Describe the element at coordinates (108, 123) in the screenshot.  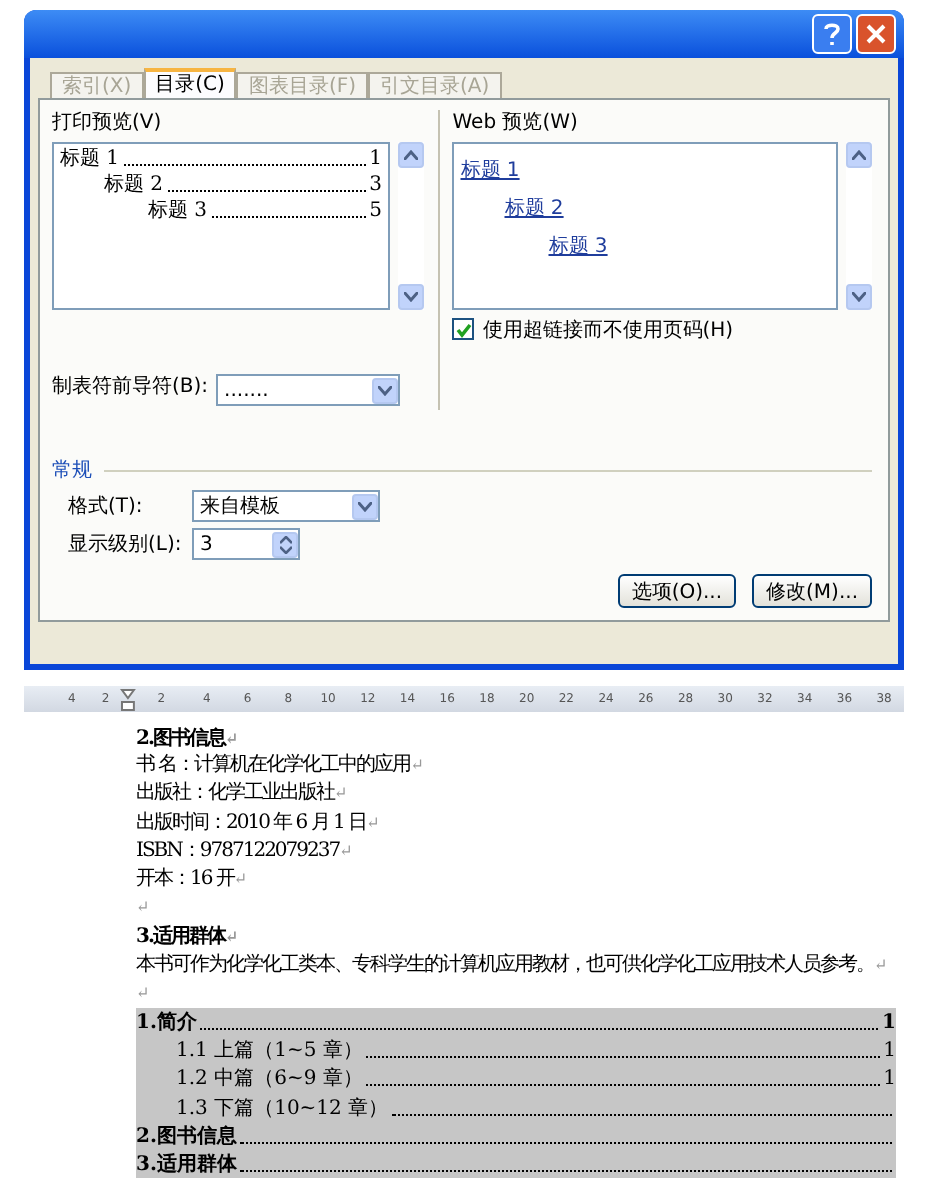
I see `print-preview-label: 打印预览(V)` at that location.